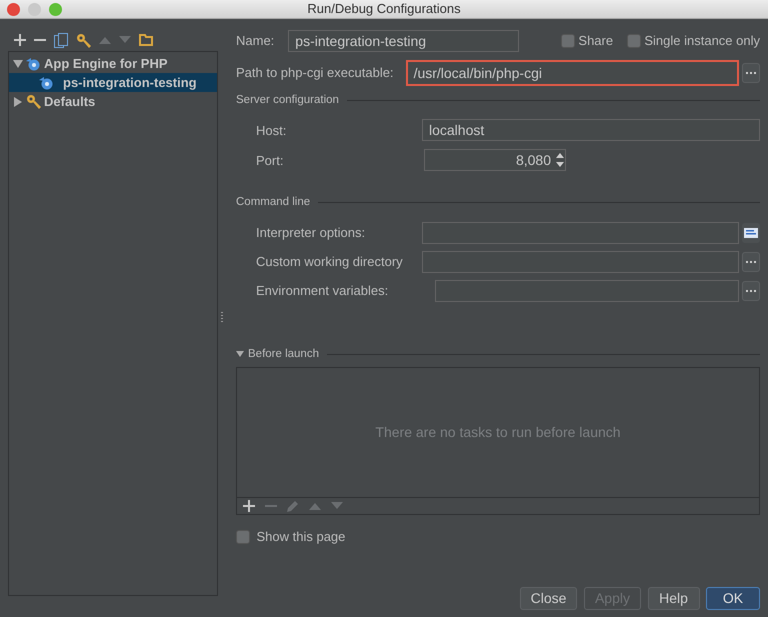  Describe the element at coordinates (283, 354) in the screenshot. I see `section-title: Before launch` at that location.